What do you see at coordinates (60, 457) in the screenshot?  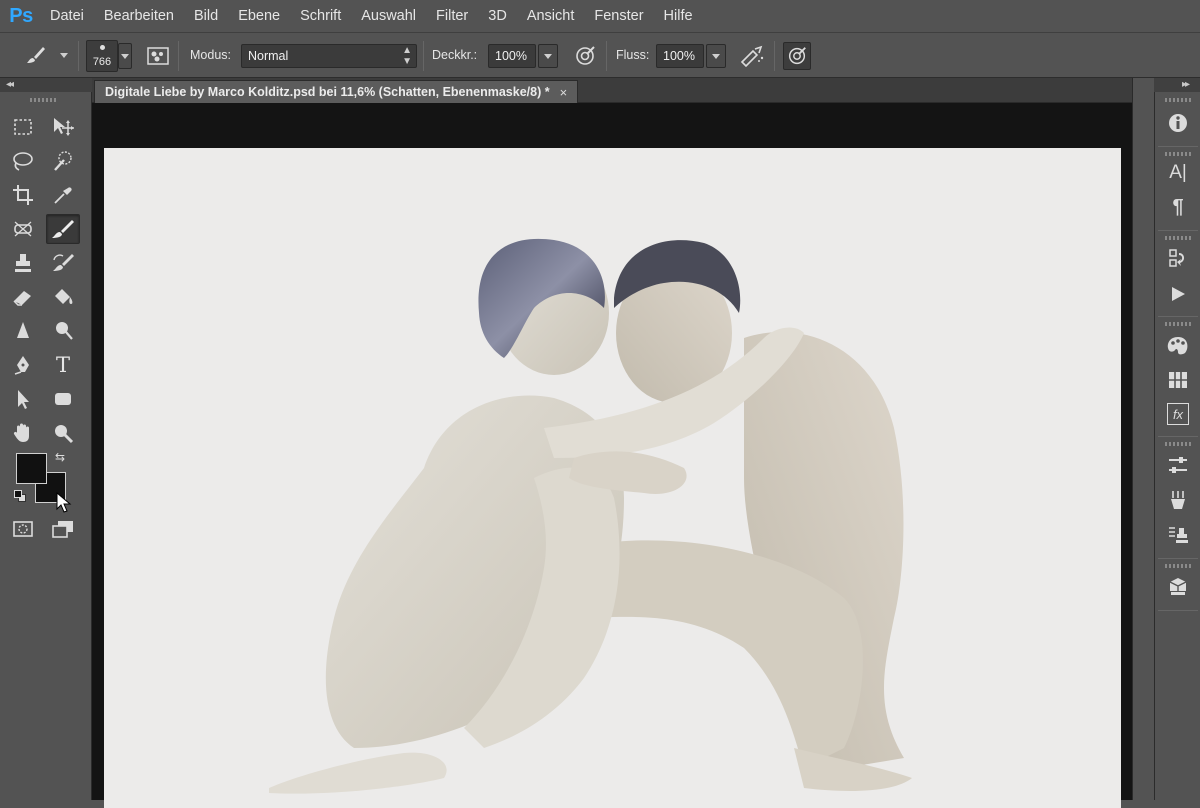 I see `swap-colors-icon: ⇆` at bounding box center [60, 457].